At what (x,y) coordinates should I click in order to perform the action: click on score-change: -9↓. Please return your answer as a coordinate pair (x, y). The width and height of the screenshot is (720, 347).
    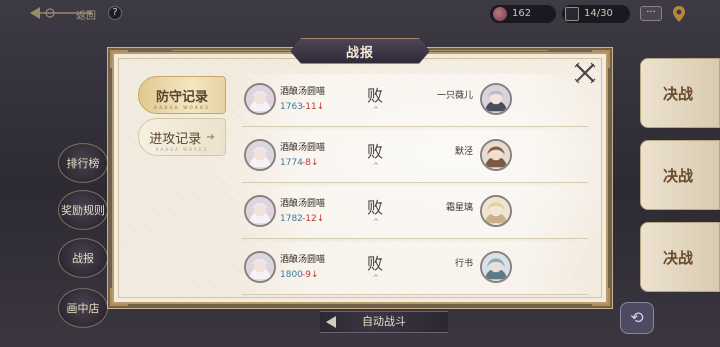
    Looking at the image, I should click on (310, 275).